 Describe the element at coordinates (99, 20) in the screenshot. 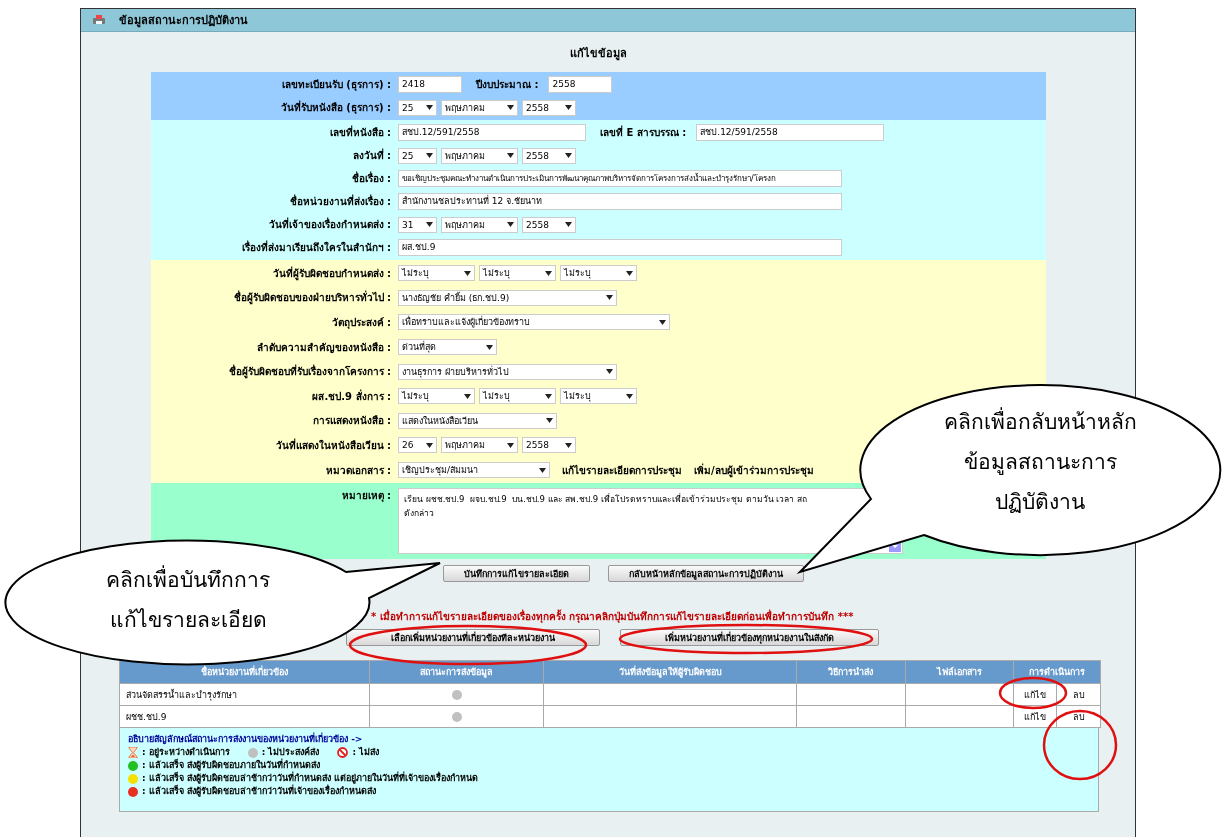

I see `printer-icon` at that location.